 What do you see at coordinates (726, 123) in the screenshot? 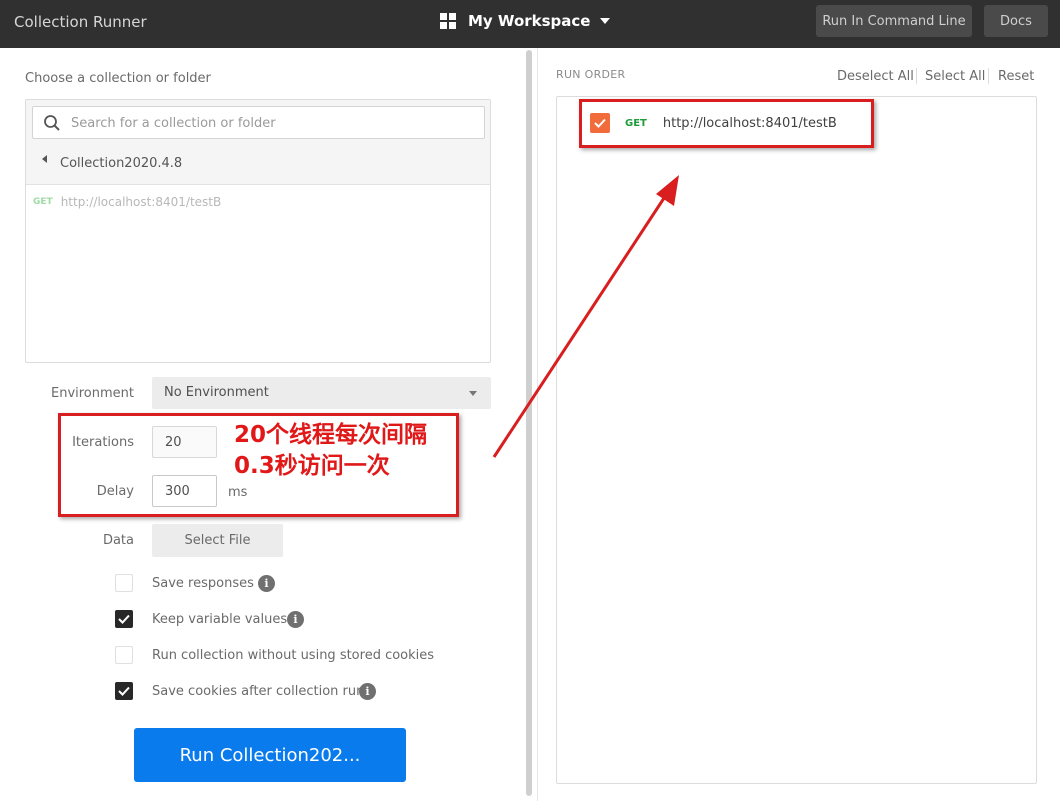
I see `annotation-box-run-order` at bounding box center [726, 123].